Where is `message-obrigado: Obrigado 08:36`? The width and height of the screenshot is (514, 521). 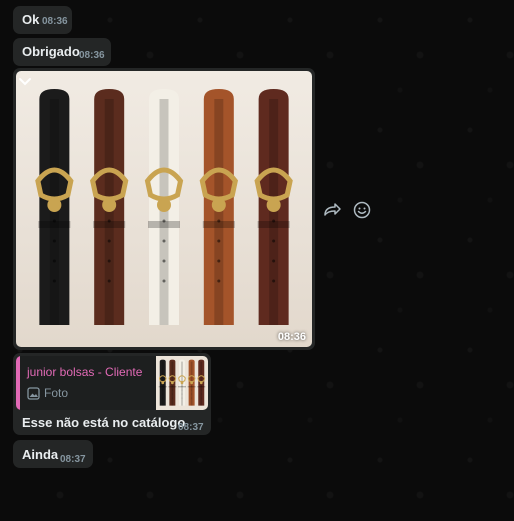 message-obrigado: Obrigado 08:36 is located at coordinates (62, 52).